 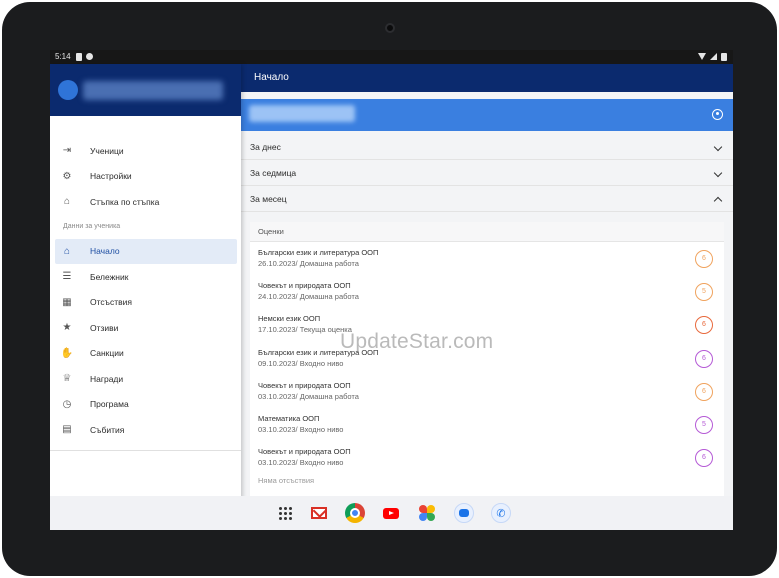 What do you see at coordinates (92, 226) in the screenshot?
I see `section-title: Данни за ученика` at bounding box center [92, 226].